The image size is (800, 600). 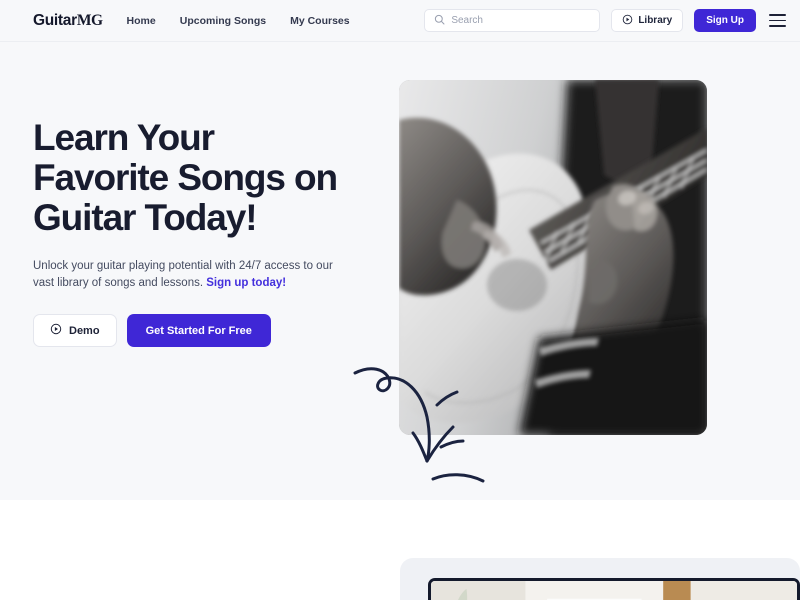 I want to click on nav-actions: Search Library Sign Up, so click(x=605, y=20).